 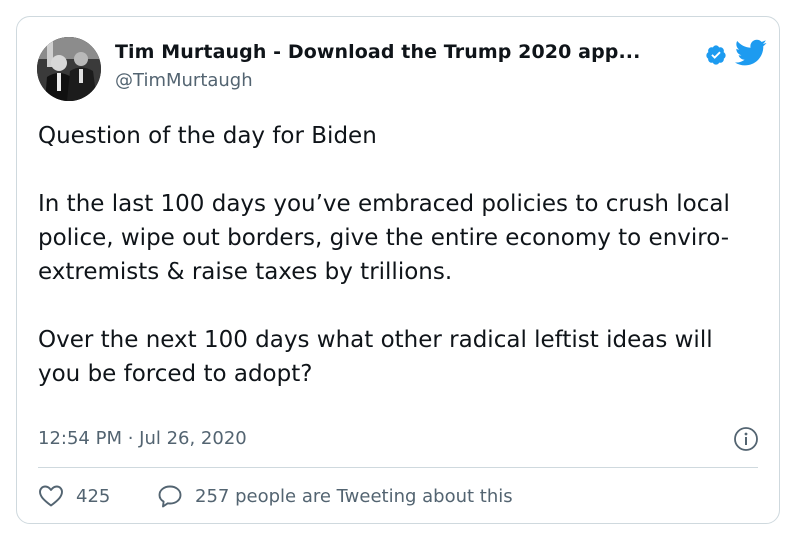 I want to click on tweet-timestamp: 12:54 PM · Jul 26, 2020, so click(x=142, y=438).